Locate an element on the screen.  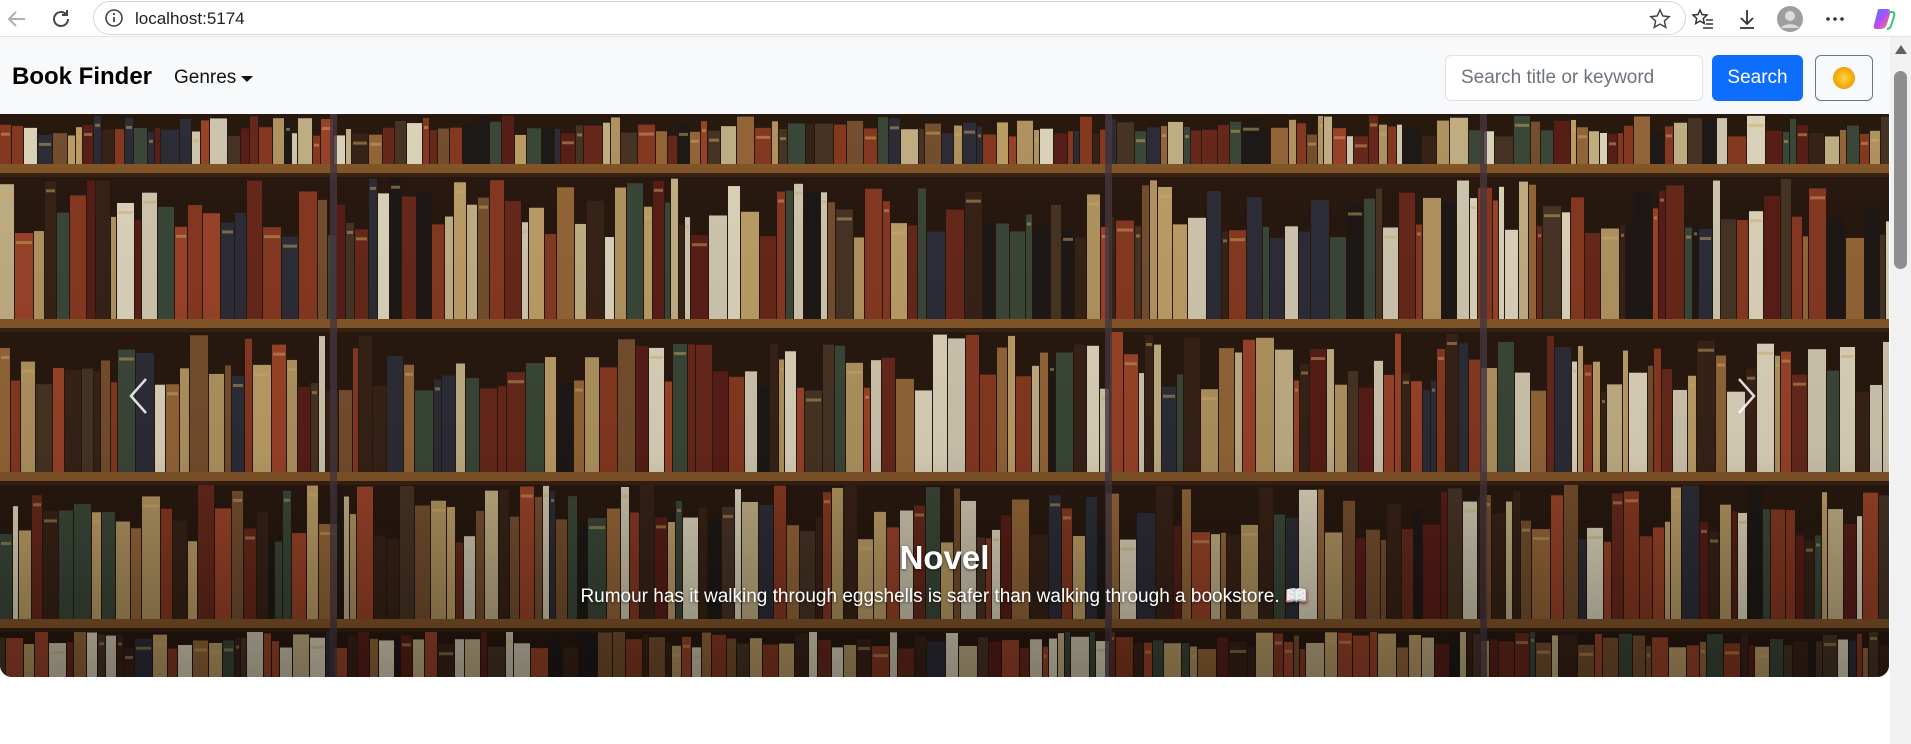
downloads-button is located at coordinates (1747, 19).